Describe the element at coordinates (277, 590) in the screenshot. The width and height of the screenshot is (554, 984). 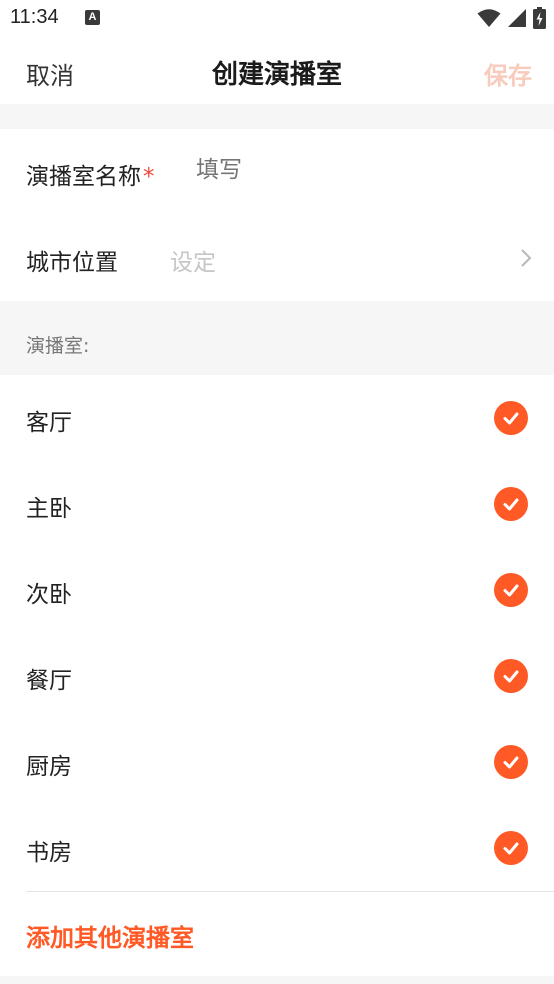
I see `room-item-second-bedroom: 次卧` at that location.